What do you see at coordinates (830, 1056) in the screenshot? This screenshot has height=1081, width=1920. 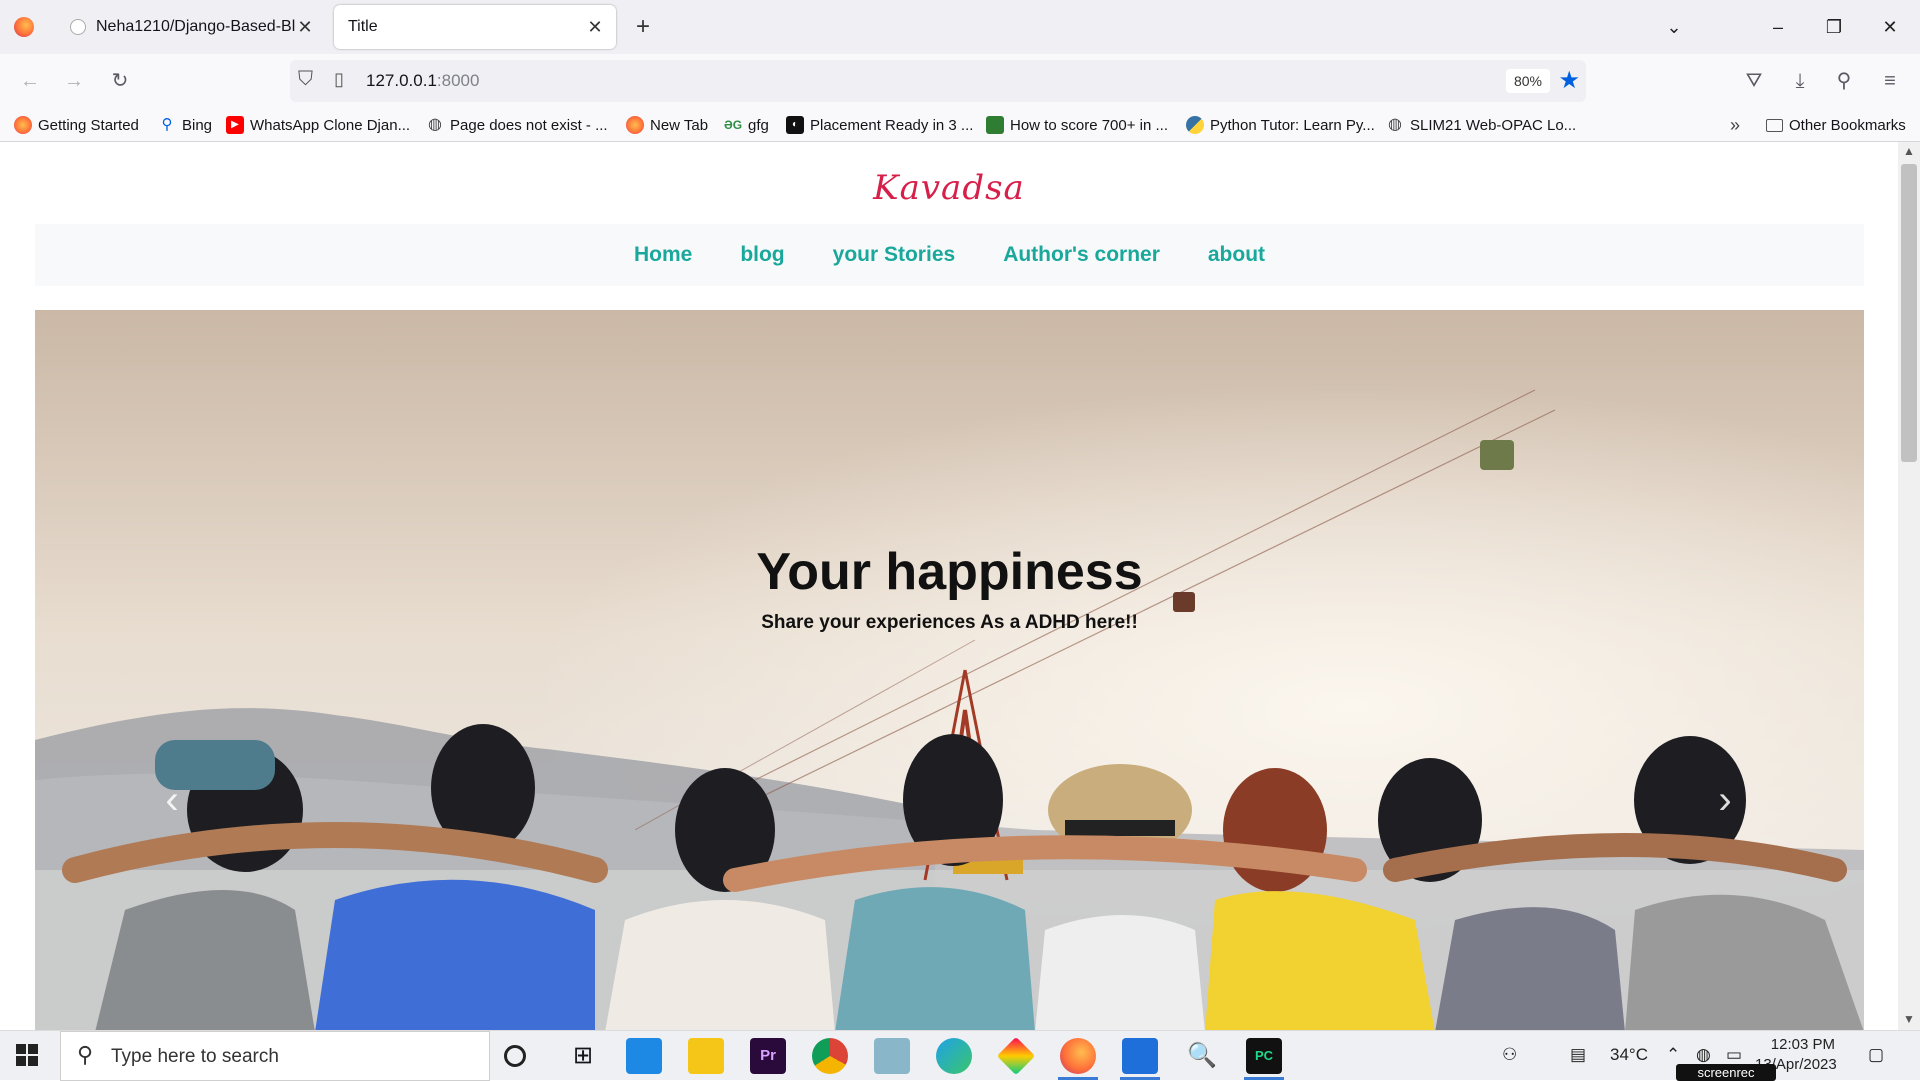 I see `chrome-icon` at bounding box center [830, 1056].